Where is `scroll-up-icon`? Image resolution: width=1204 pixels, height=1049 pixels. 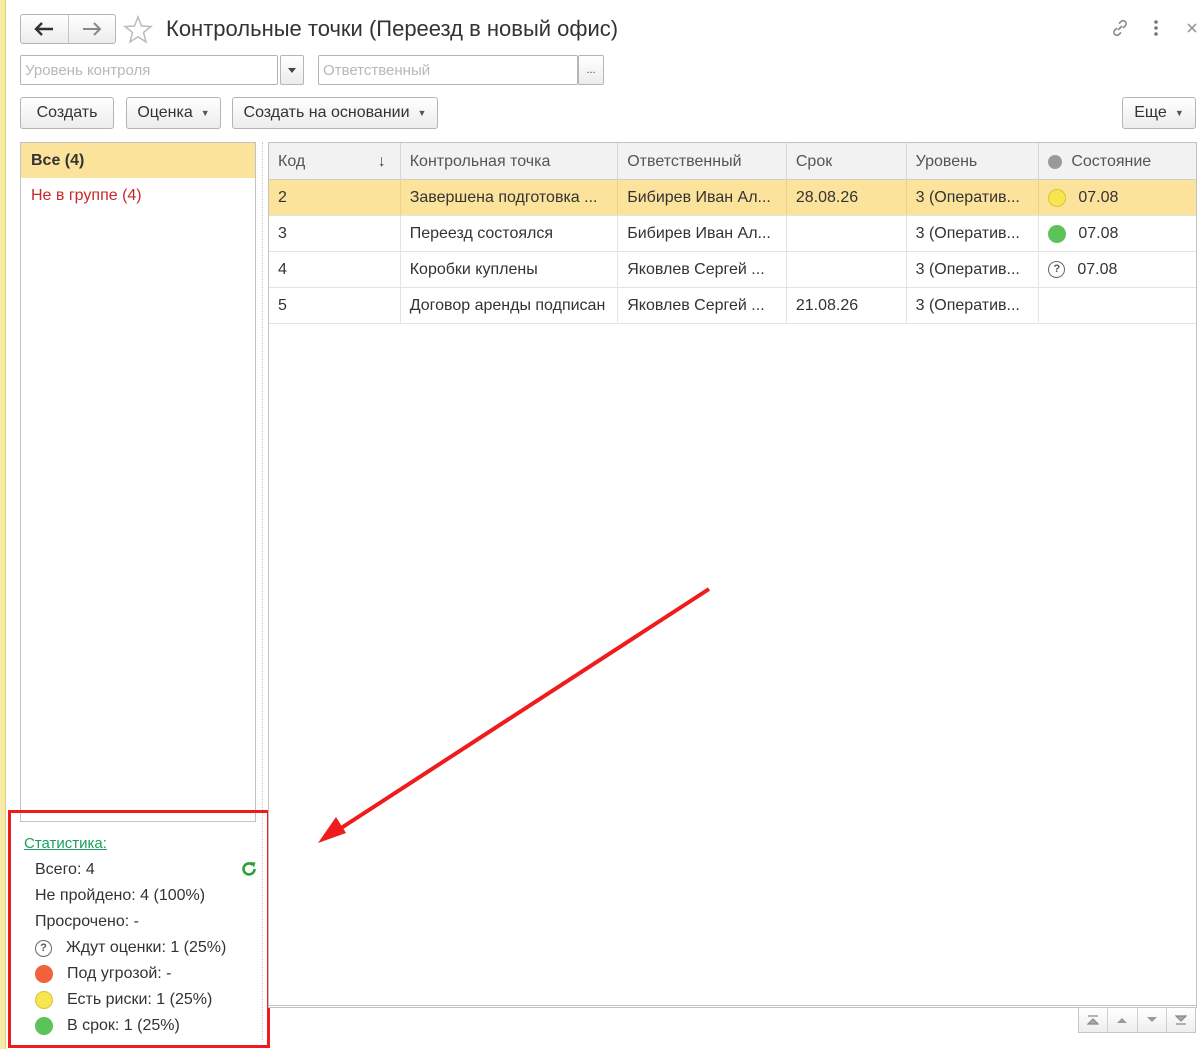 scroll-up-icon is located at coordinates (1122, 1020).